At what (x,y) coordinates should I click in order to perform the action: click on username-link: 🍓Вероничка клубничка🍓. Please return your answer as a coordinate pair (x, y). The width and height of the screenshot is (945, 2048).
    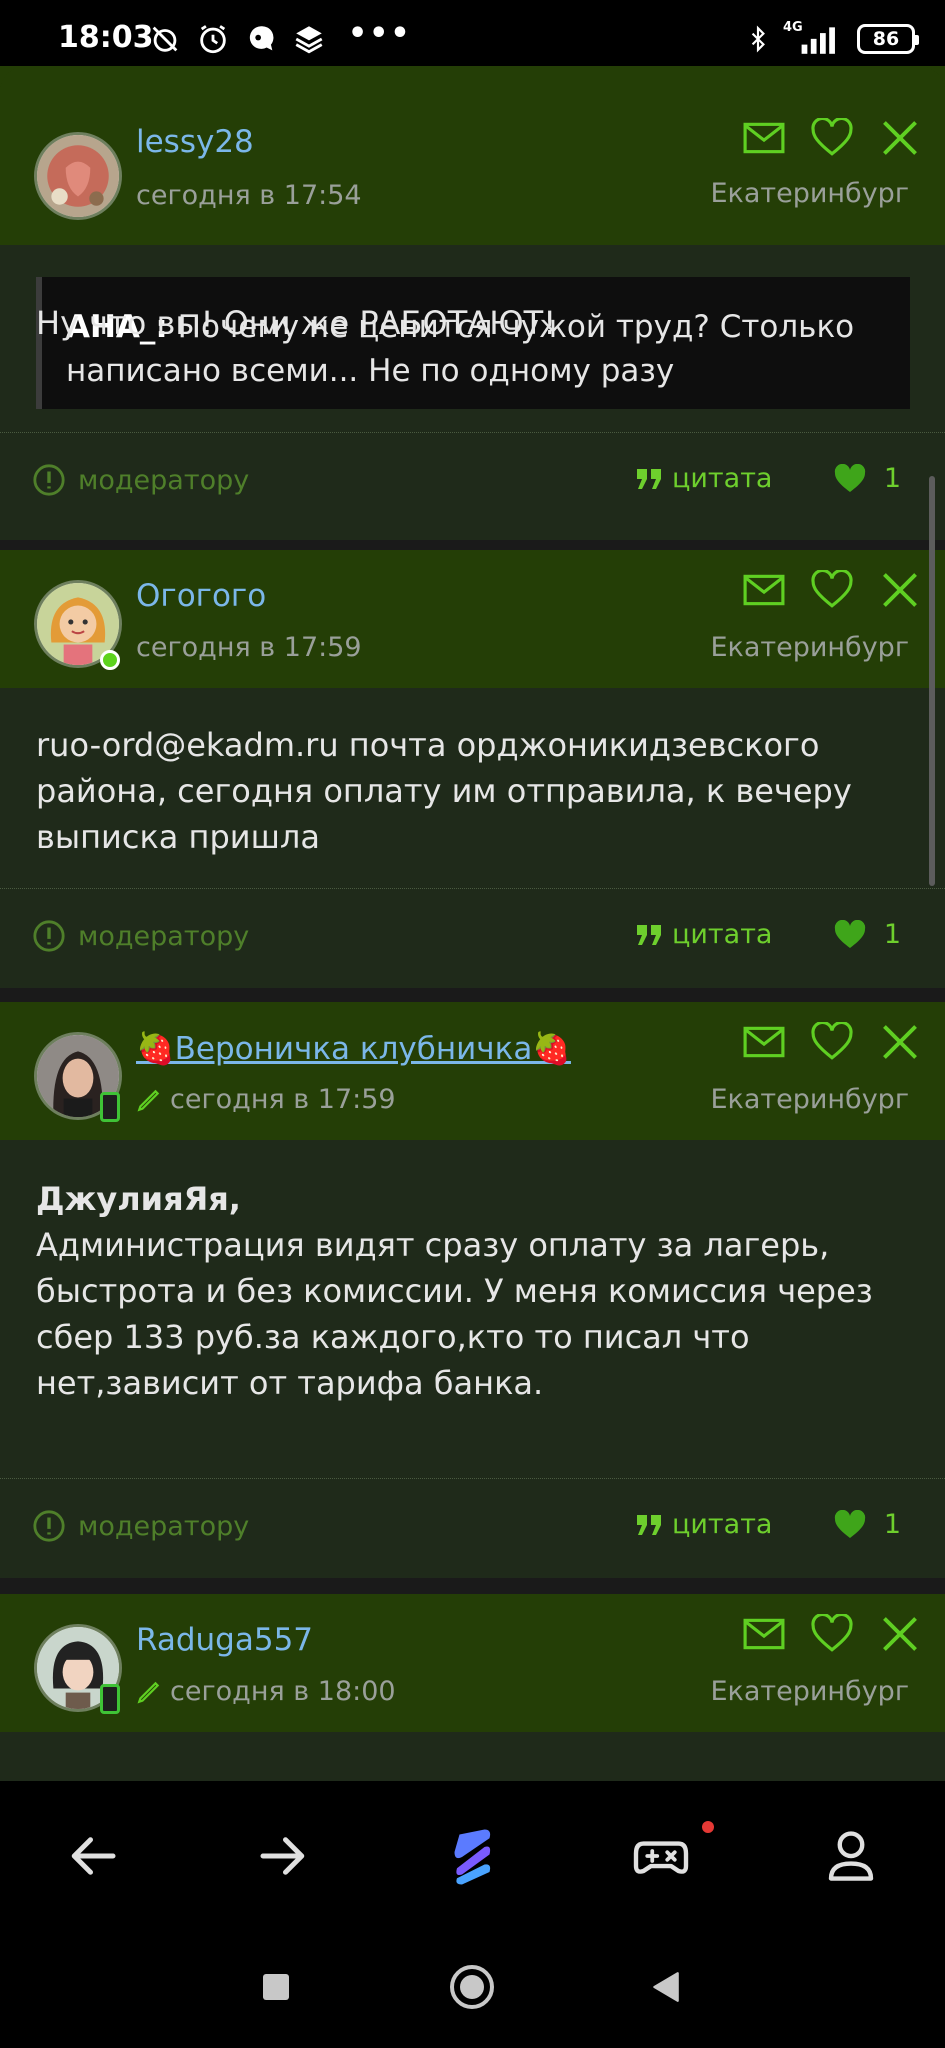
    Looking at the image, I should click on (353, 1048).